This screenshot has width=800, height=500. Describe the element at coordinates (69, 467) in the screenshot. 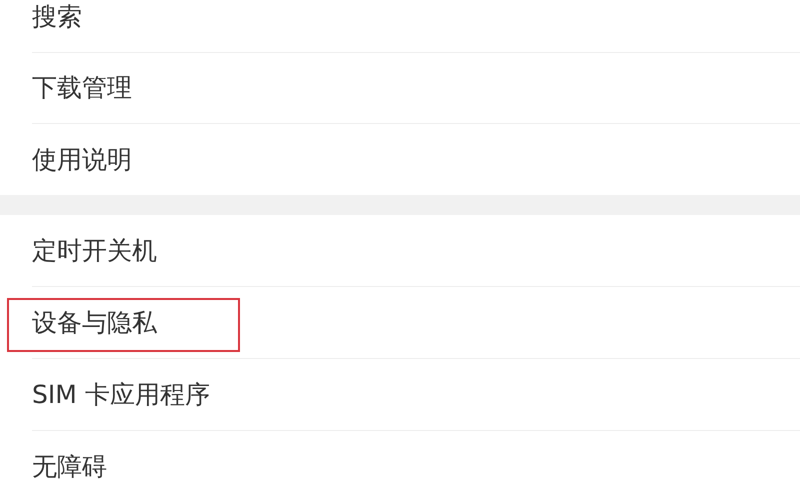

I see `menu-item: 无障碍` at that location.